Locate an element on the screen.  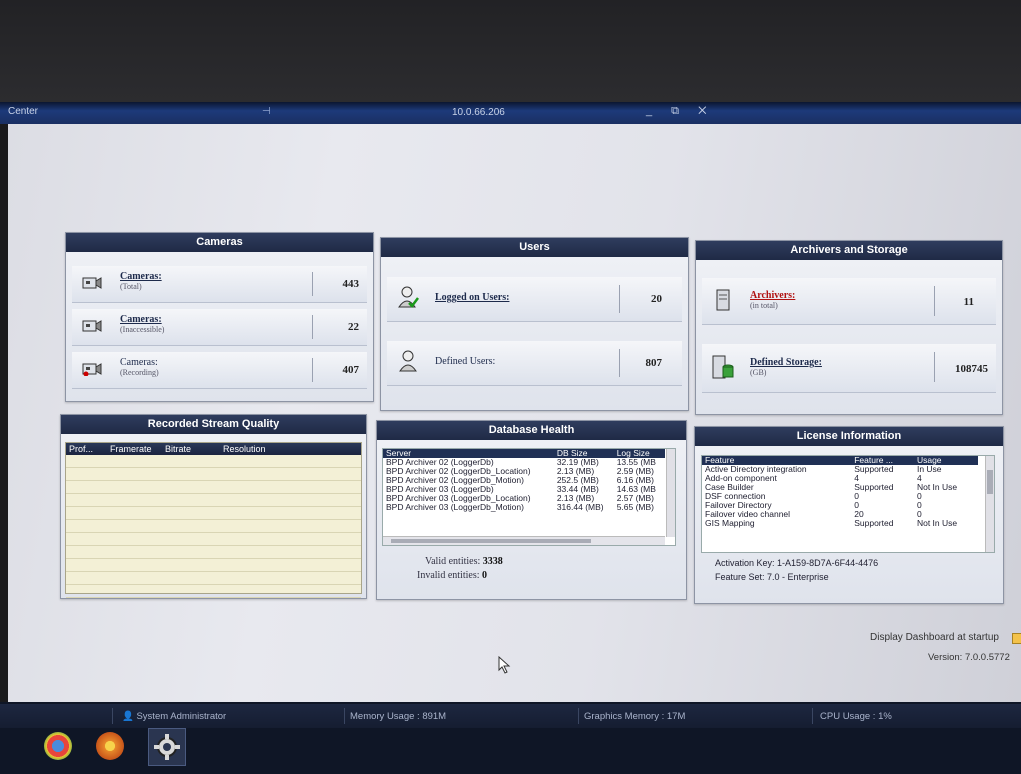
chrome-icon is located at coordinates (58, 746).